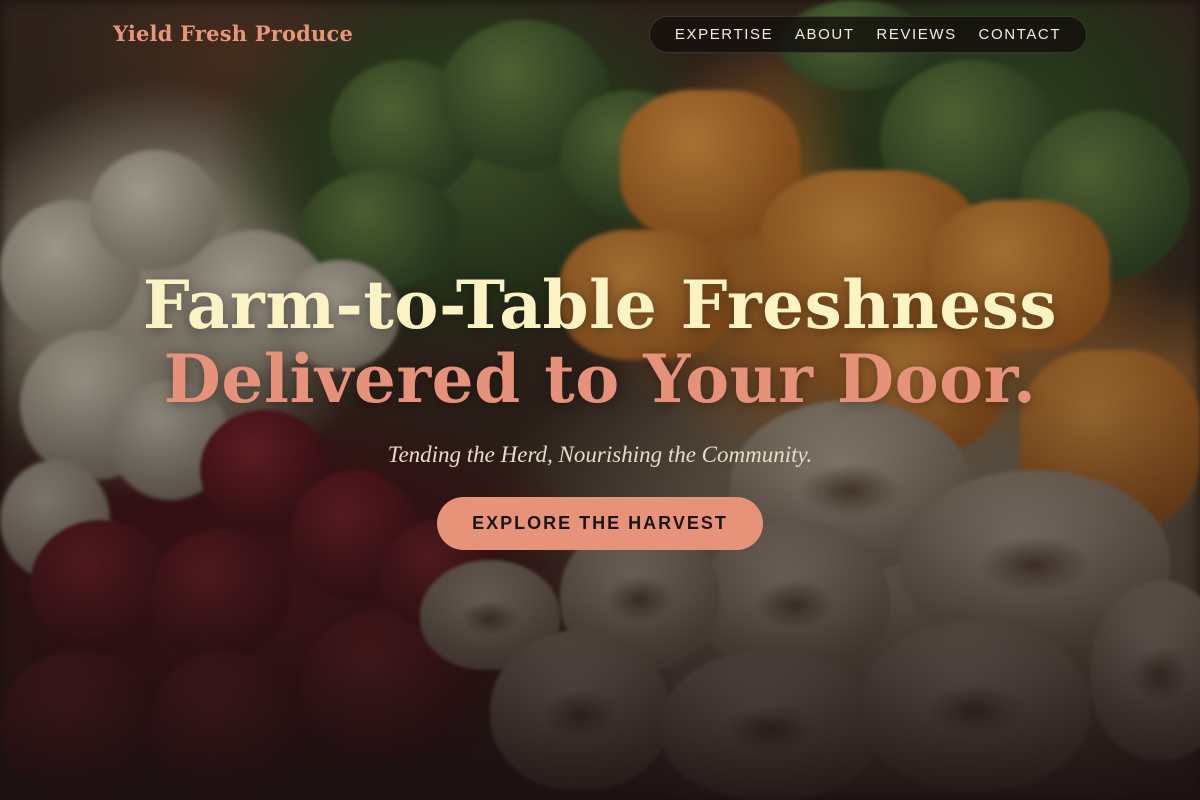 This screenshot has height=800, width=1200. I want to click on nav-item-about: ABOUT, so click(825, 34).